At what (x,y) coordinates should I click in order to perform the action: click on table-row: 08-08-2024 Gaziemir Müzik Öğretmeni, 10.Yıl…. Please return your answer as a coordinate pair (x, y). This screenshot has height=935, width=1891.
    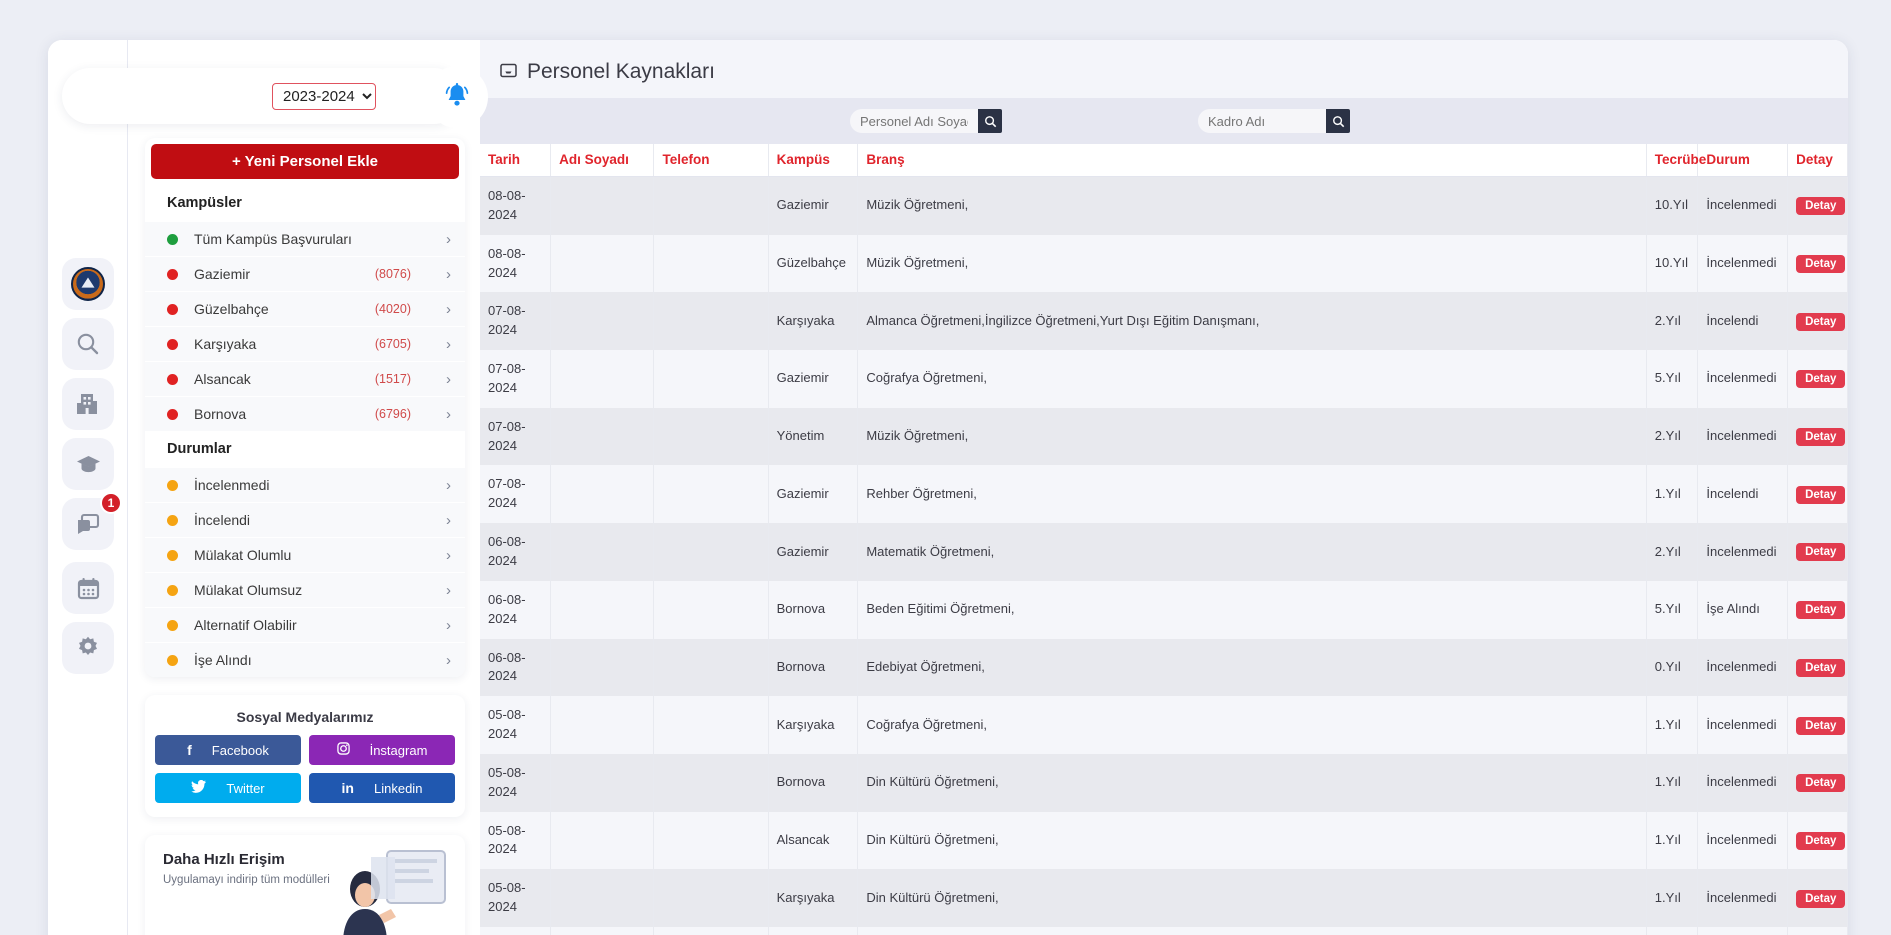
    Looking at the image, I should click on (1164, 205).